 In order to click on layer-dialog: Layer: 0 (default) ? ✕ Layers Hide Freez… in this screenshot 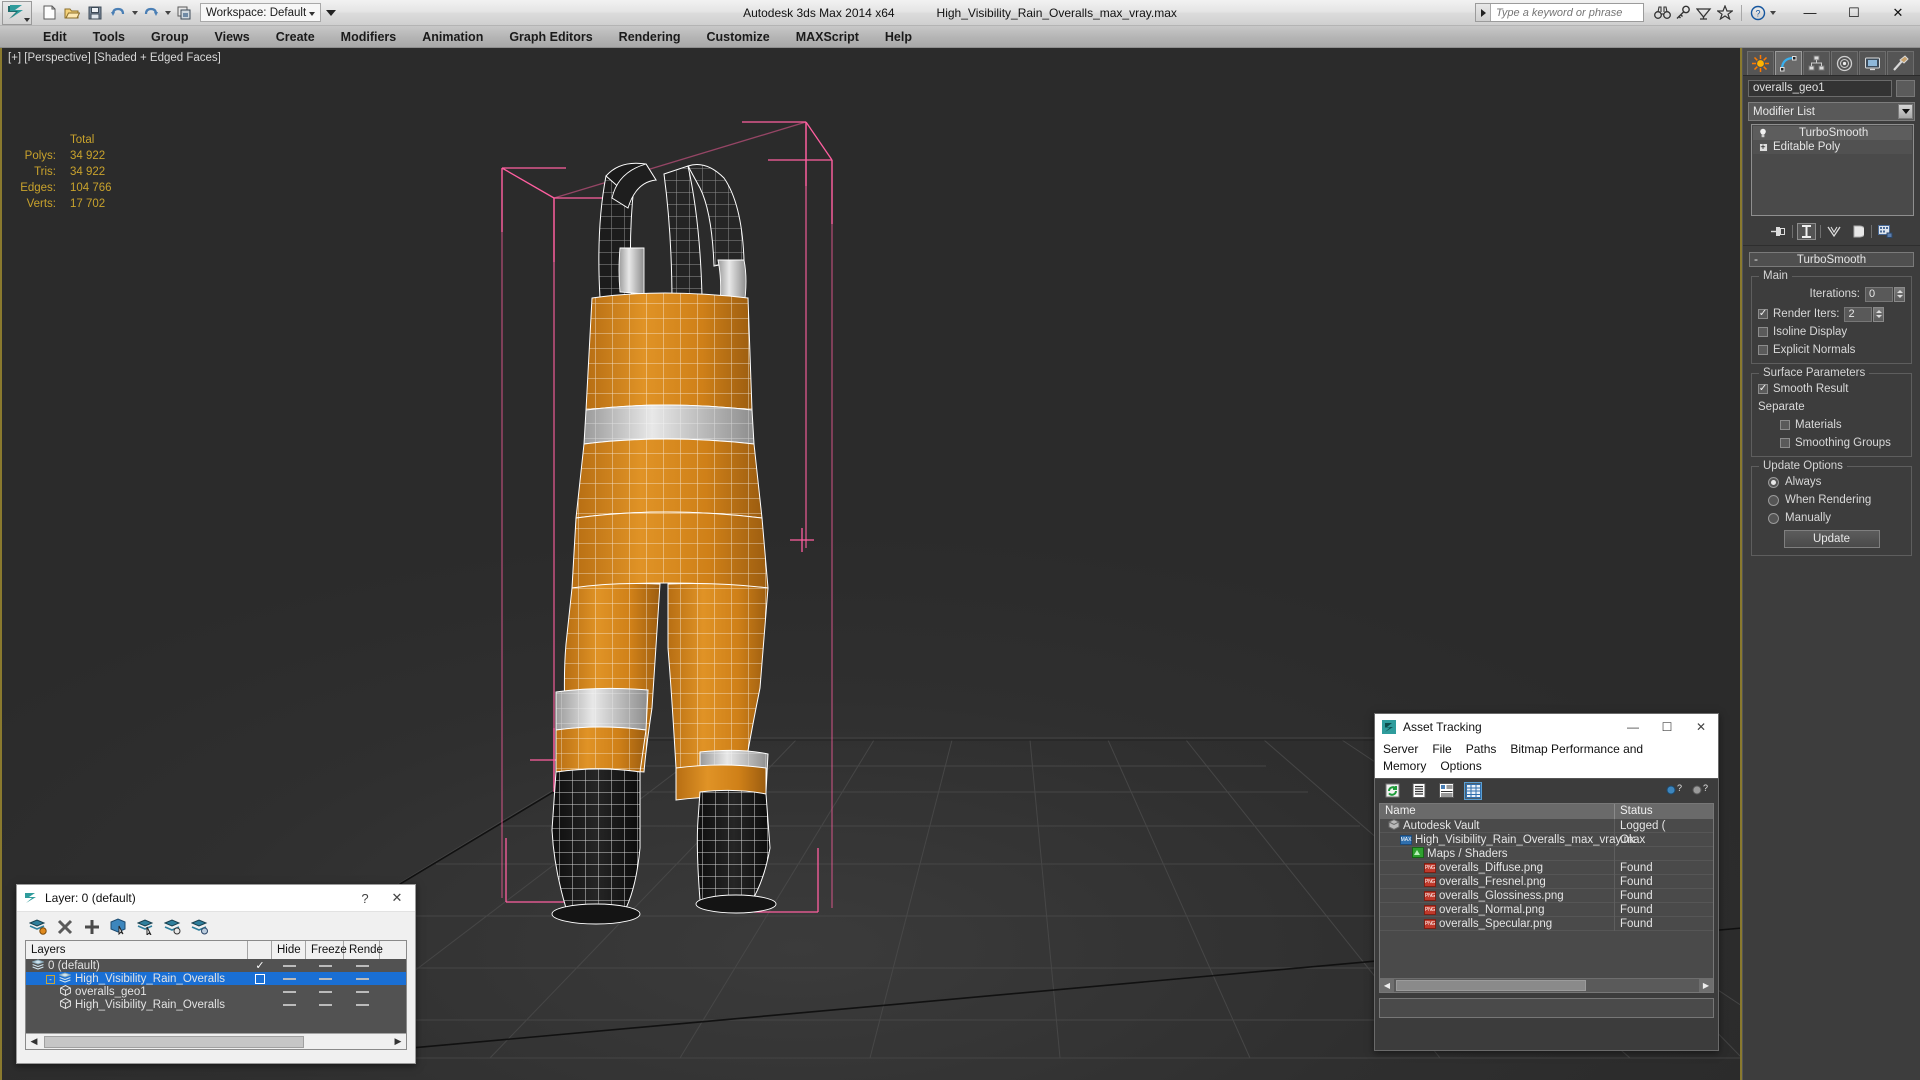, I will do `click(216, 974)`.